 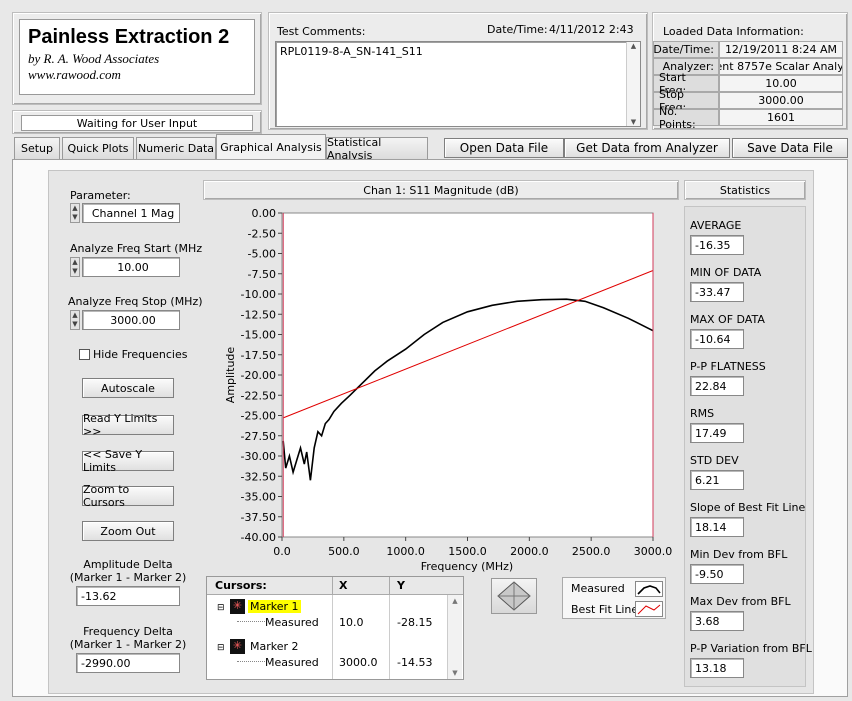 What do you see at coordinates (262, 254) in the screenshot?
I see `y-tick-label: -5.00` at bounding box center [262, 254].